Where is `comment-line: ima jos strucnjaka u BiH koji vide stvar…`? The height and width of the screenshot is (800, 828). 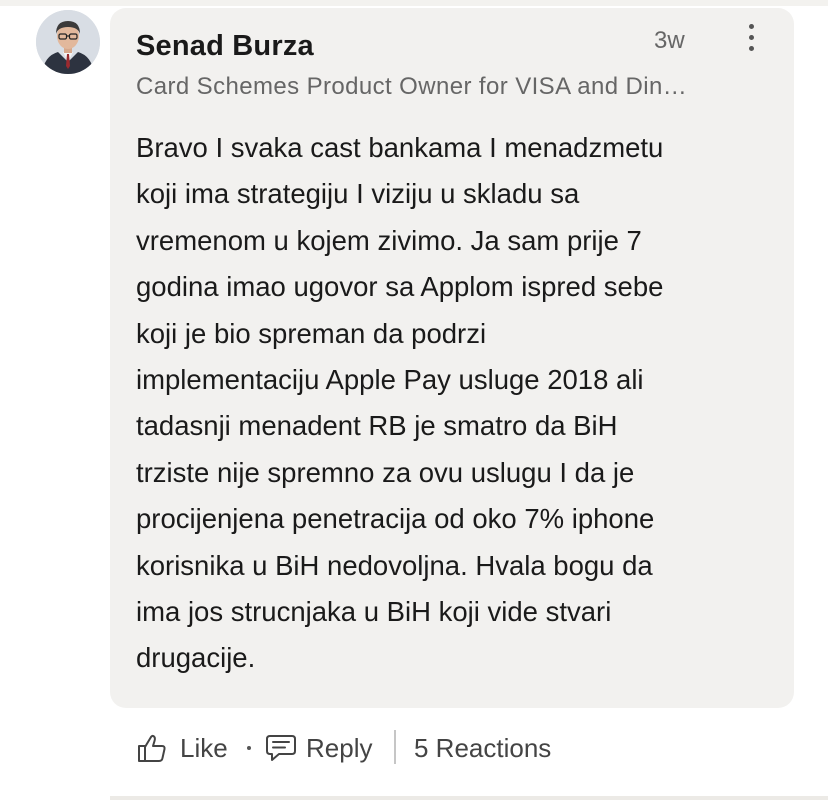 comment-line: ima jos strucnjaka u BiH koji vide stvar… is located at coordinates (374, 612).